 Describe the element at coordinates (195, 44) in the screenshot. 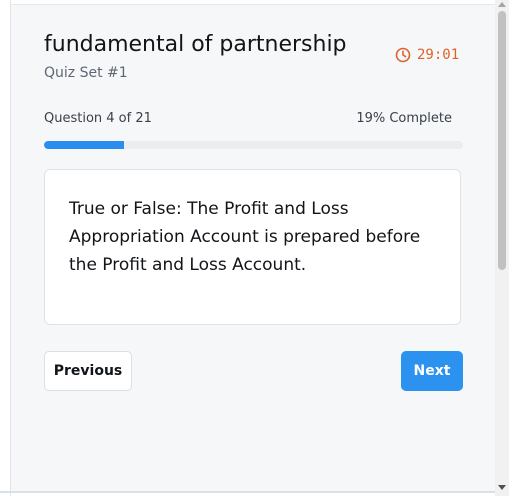

I see `quiz-title: fundamental of partnership` at that location.